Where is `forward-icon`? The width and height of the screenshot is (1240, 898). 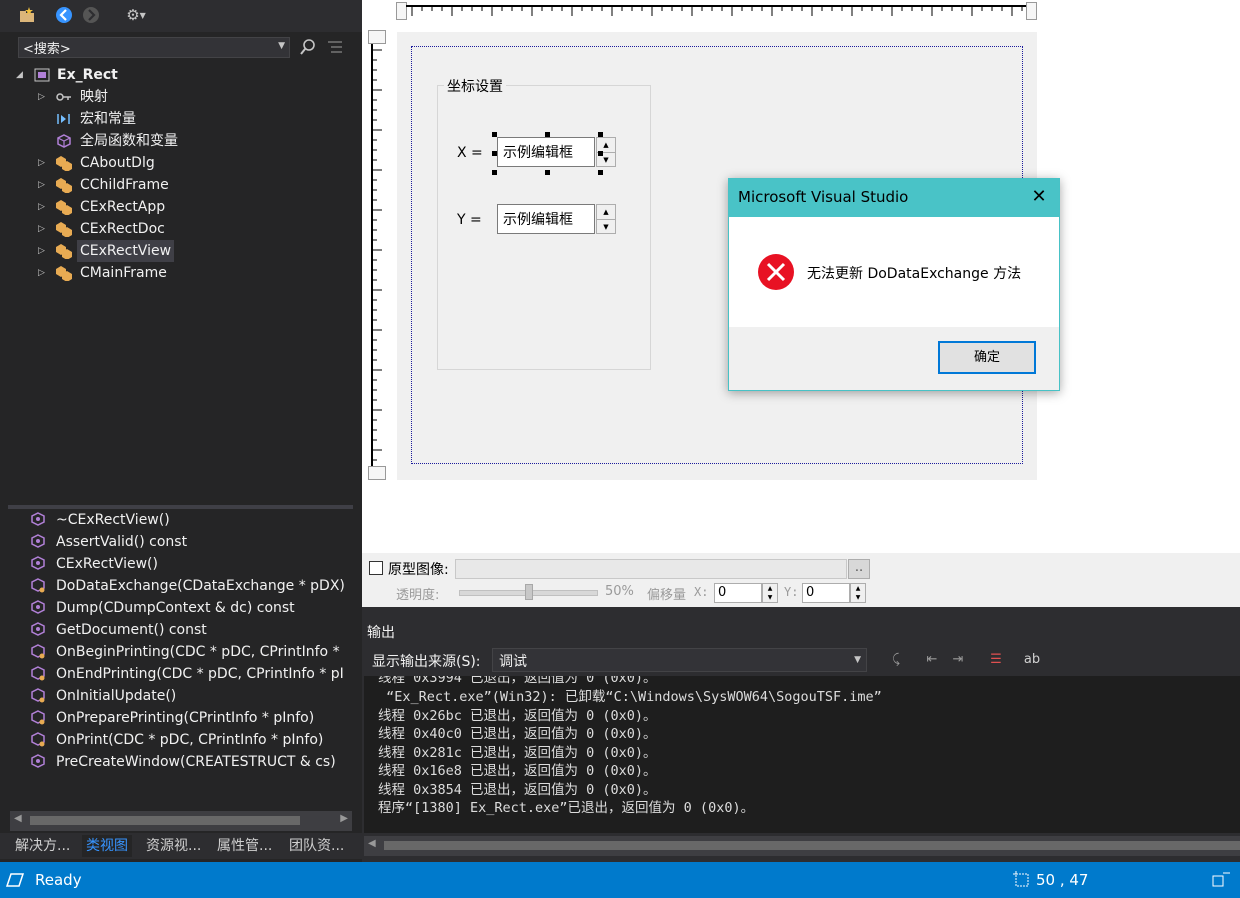 forward-icon is located at coordinates (91, 15).